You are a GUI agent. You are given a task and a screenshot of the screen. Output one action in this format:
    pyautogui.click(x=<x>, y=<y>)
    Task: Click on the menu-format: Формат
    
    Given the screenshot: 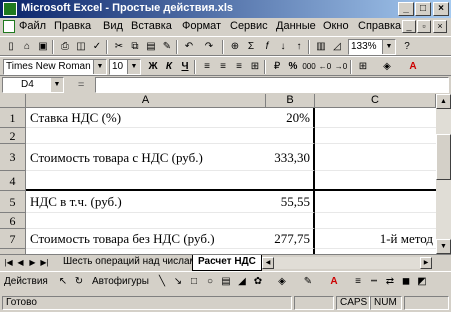 What is the action you would take?
    pyautogui.click(x=201, y=26)
    